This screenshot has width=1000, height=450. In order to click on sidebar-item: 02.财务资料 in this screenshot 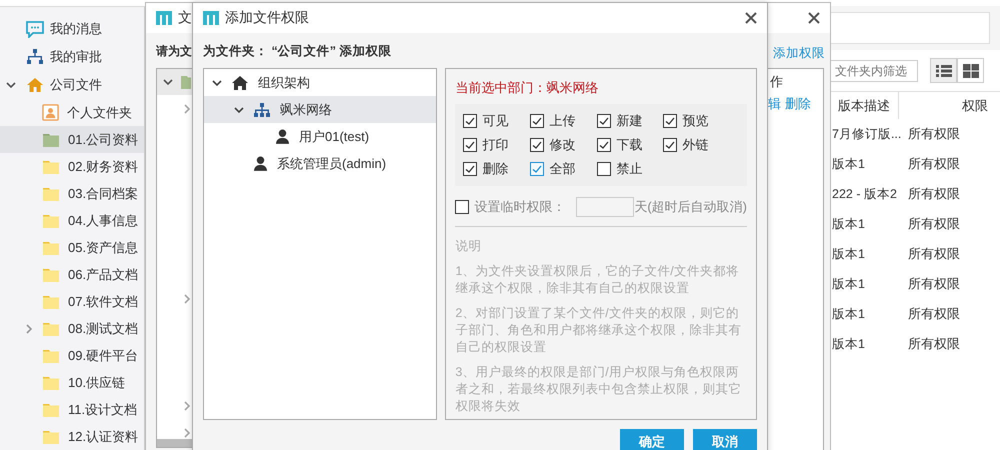, I will do `click(72, 166)`.